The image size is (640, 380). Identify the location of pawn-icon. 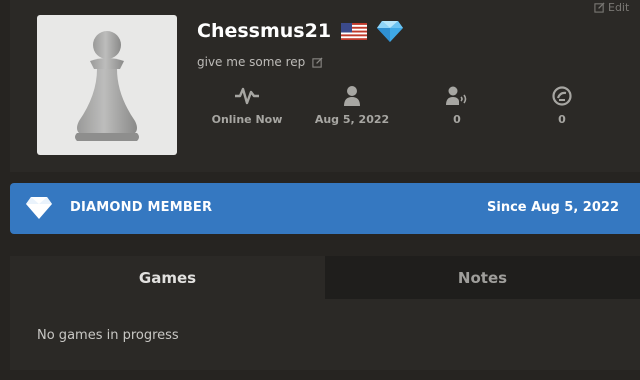
(107, 86).